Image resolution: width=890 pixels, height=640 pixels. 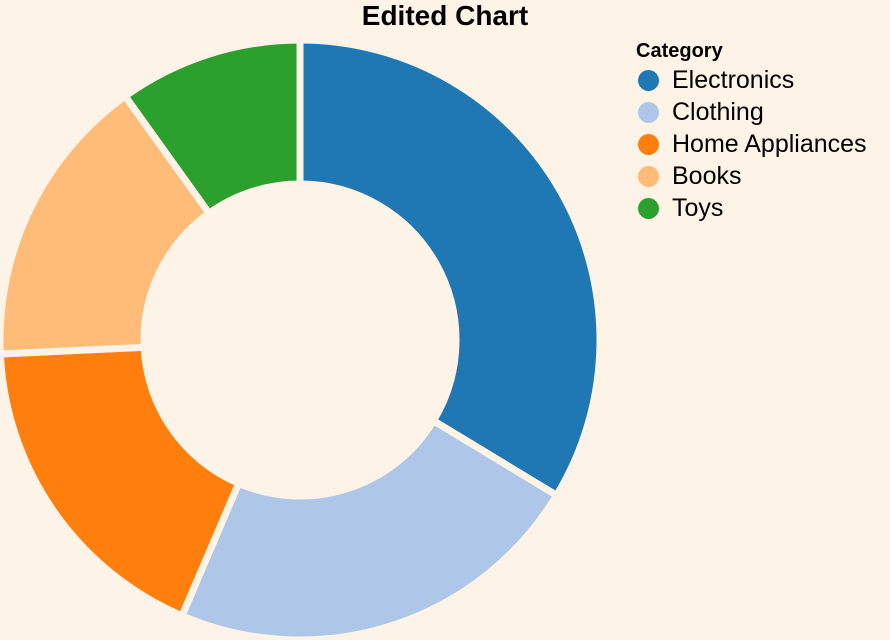 What do you see at coordinates (698, 207) in the screenshot?
I see `legend-label: Toys` at bounding box center [698, 207].